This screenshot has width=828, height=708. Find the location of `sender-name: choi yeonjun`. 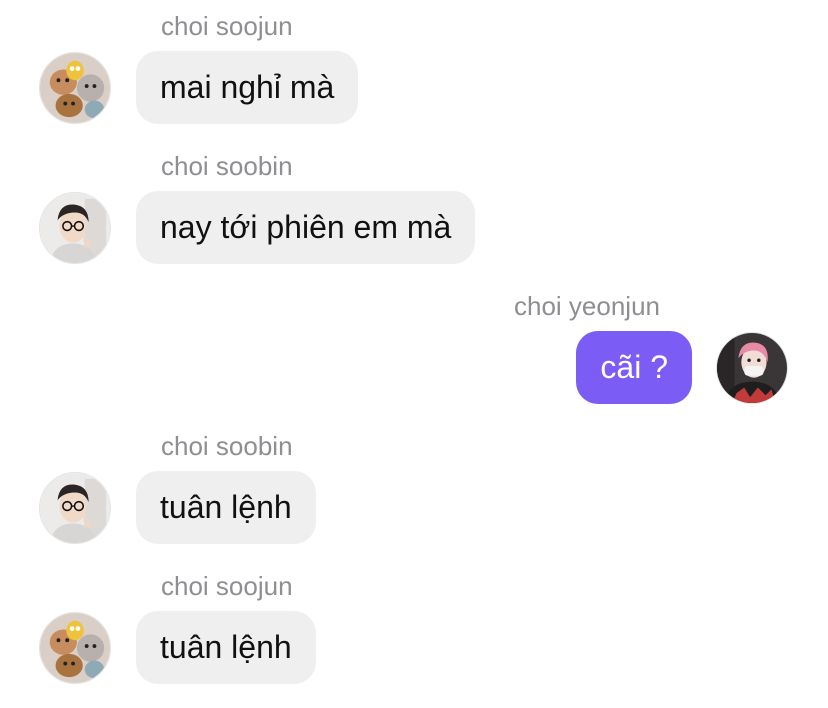

sender-name: choi yeonjun is located at coordinates (587, 306).